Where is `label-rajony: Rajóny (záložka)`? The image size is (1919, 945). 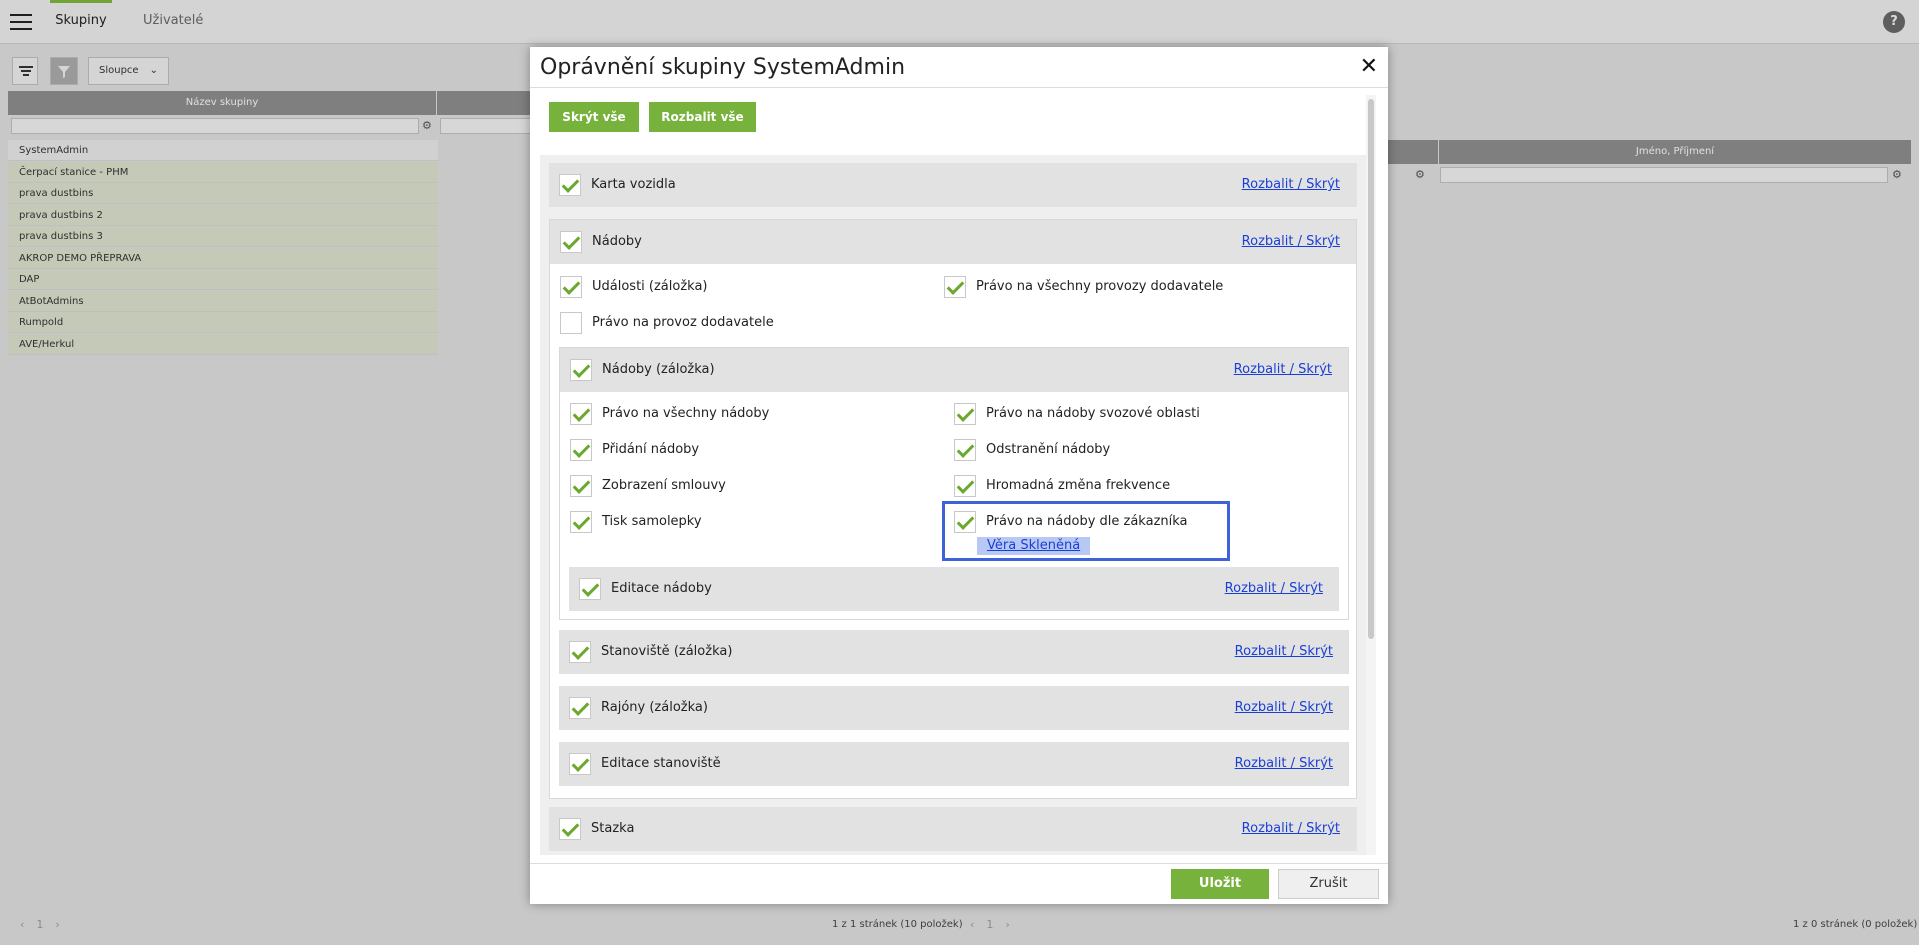
label-rajony: Rajóny (záložka) is located at coordinates (654, 707).